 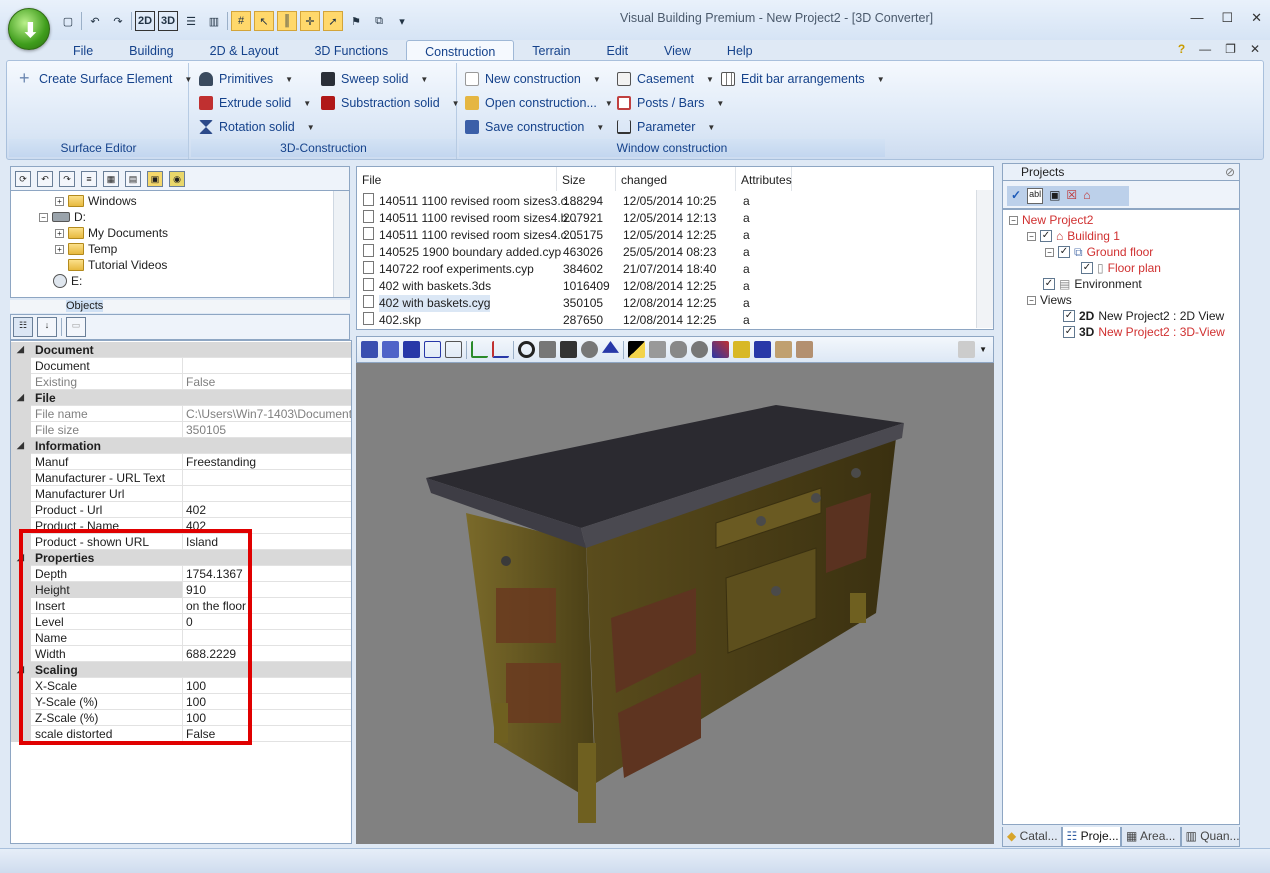 I want to click on crosshair-icon: ✛, so click(x=310, y=21).